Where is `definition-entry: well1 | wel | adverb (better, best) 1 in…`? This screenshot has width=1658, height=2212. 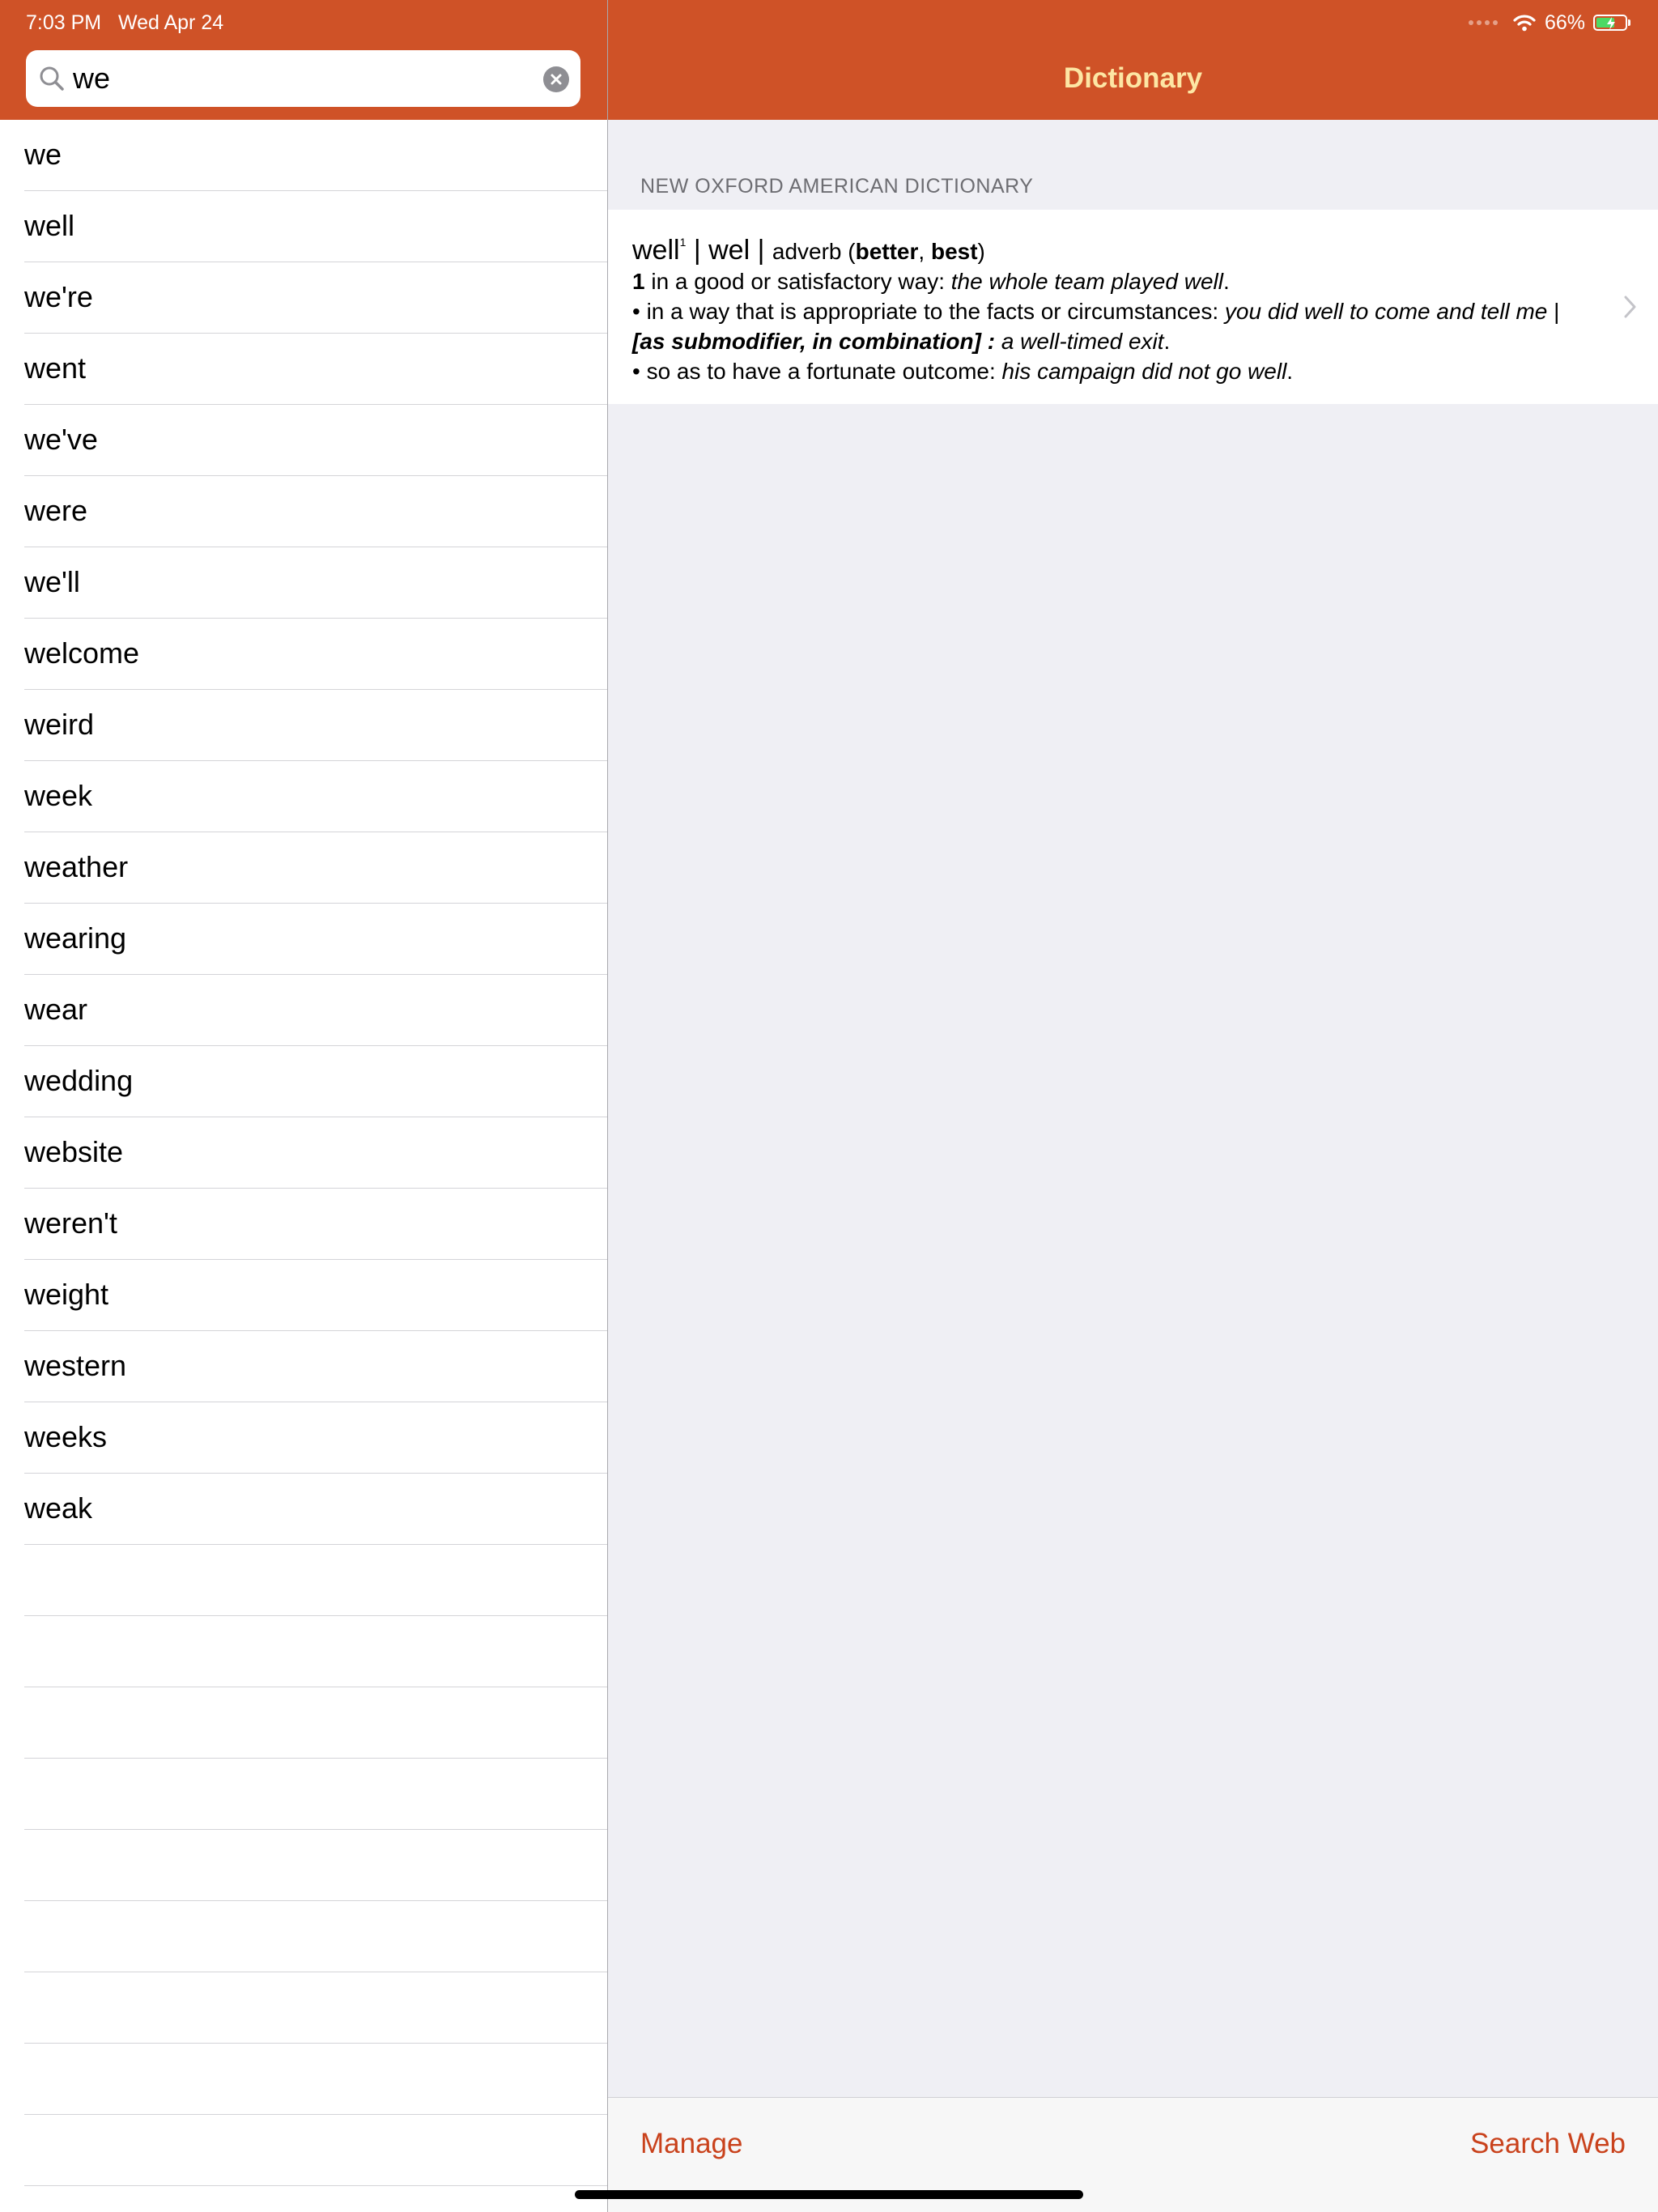
definition-entry: well1 | wel | adverb (better, best) 1 in… is located at coordinates (1133, 307).